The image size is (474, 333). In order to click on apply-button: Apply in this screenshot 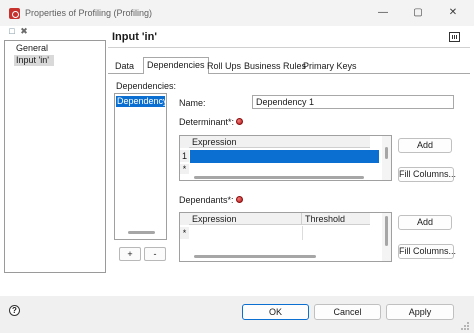, I will do `click(420, 312)`.